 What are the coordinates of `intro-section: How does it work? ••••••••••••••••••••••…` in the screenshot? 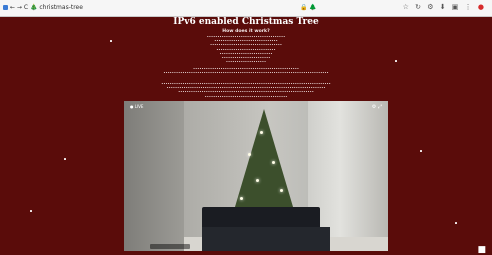 It's located at (246, 46).